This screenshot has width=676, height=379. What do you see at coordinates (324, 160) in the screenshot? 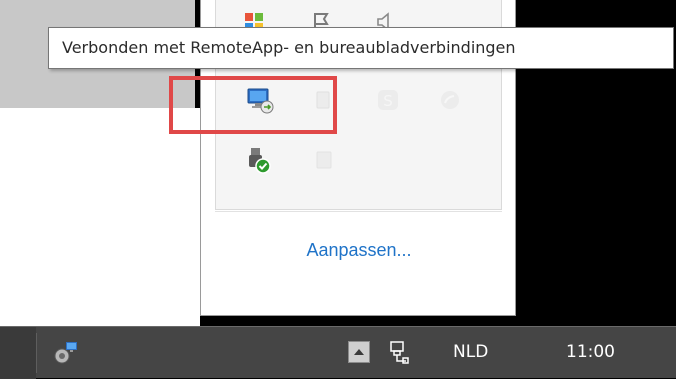
I see `faded-tray-icon` at bounding box center [324, 160].